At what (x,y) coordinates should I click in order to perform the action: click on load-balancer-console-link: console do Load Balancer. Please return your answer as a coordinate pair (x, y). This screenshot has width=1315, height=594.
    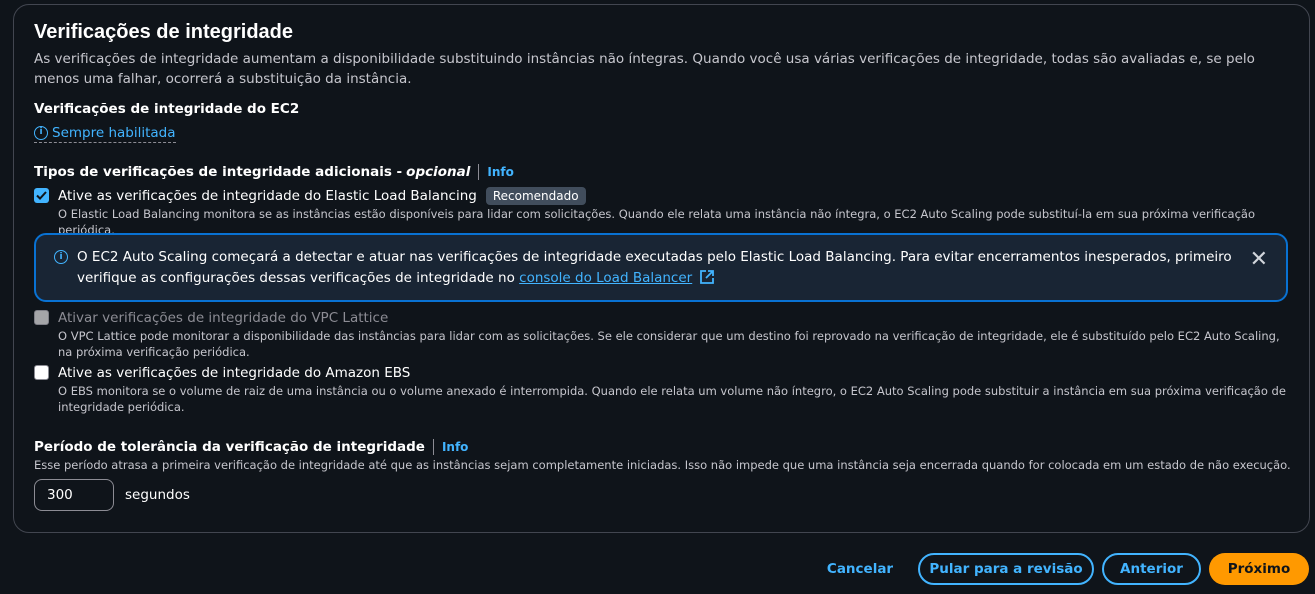
    Looking at the image, I should click on (605, 278).